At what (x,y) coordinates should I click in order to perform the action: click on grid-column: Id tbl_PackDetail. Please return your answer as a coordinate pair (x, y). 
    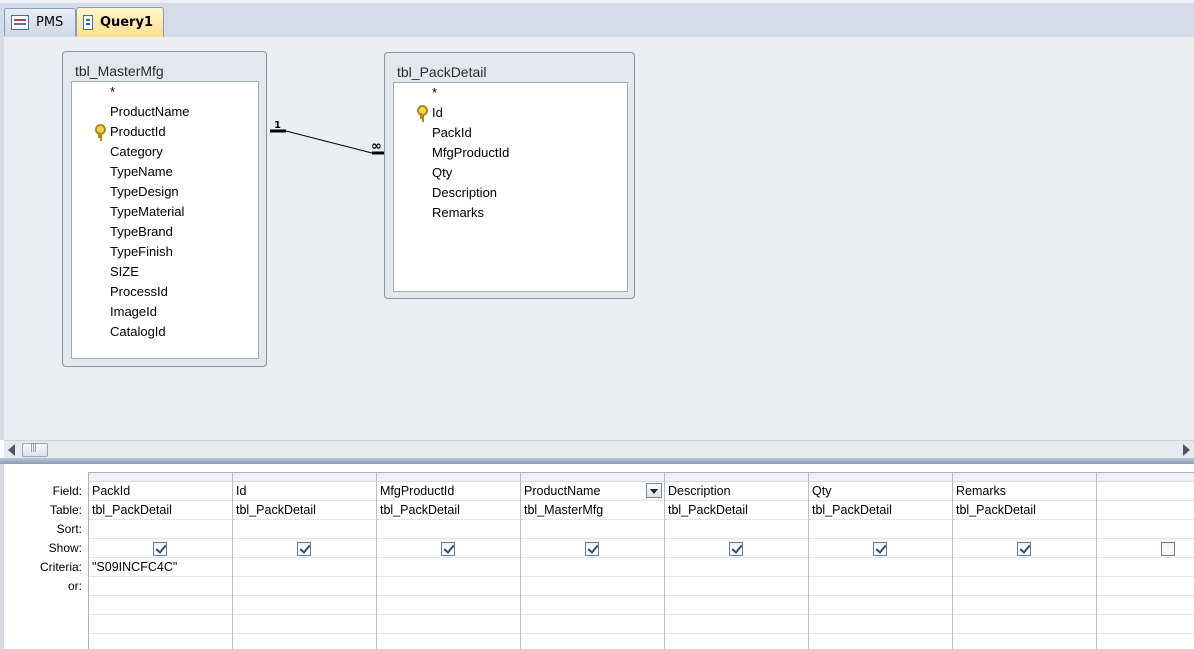
    Looking at the image, I should click on (305, 561).